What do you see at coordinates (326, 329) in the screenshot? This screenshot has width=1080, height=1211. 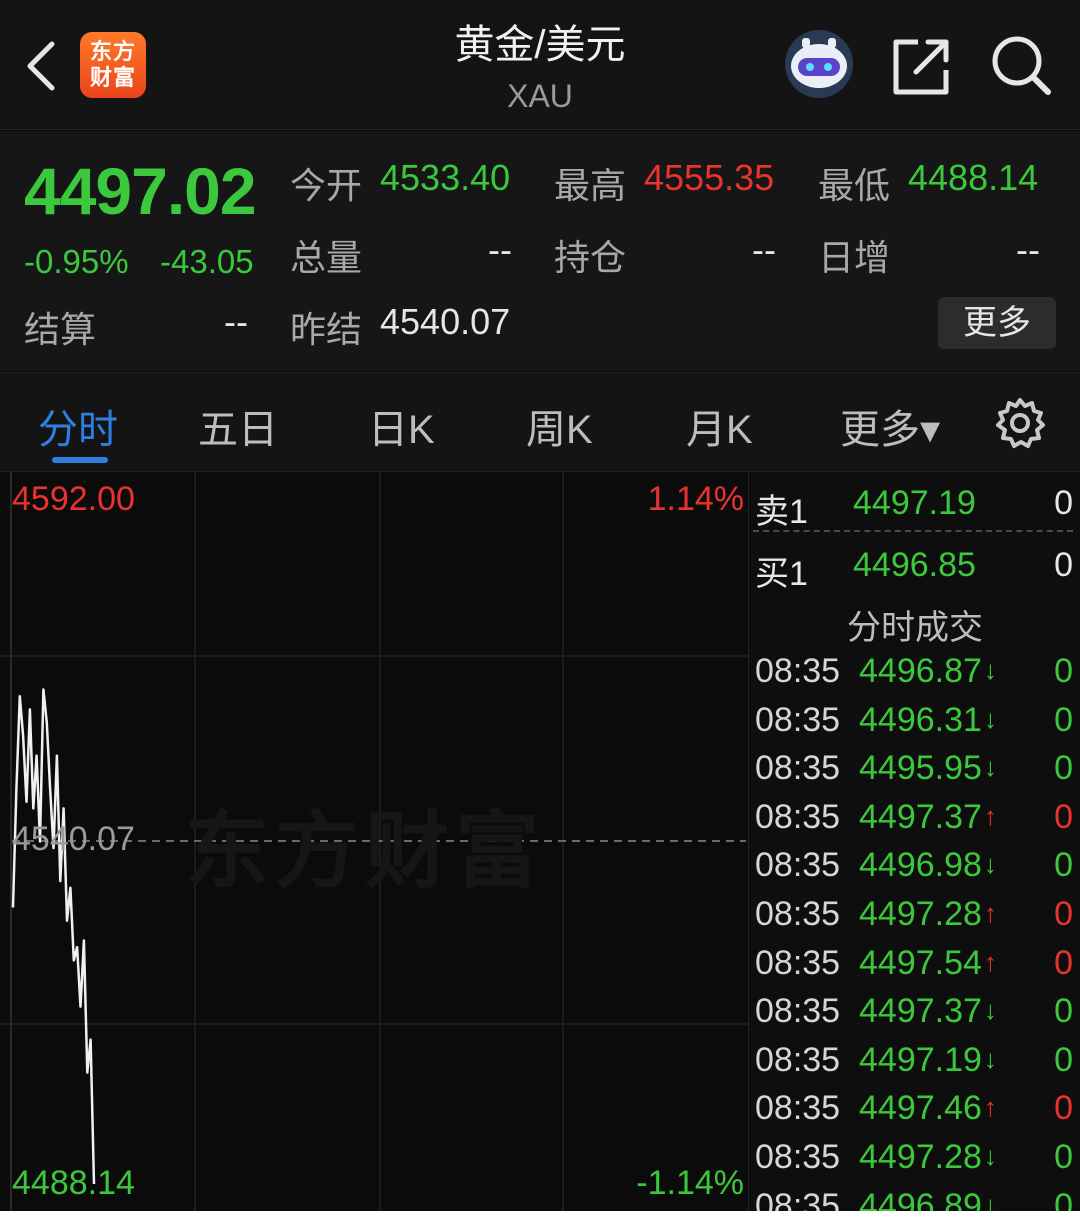 I see `prev-settle-label: 昨结` at bounding box center [326, 329].